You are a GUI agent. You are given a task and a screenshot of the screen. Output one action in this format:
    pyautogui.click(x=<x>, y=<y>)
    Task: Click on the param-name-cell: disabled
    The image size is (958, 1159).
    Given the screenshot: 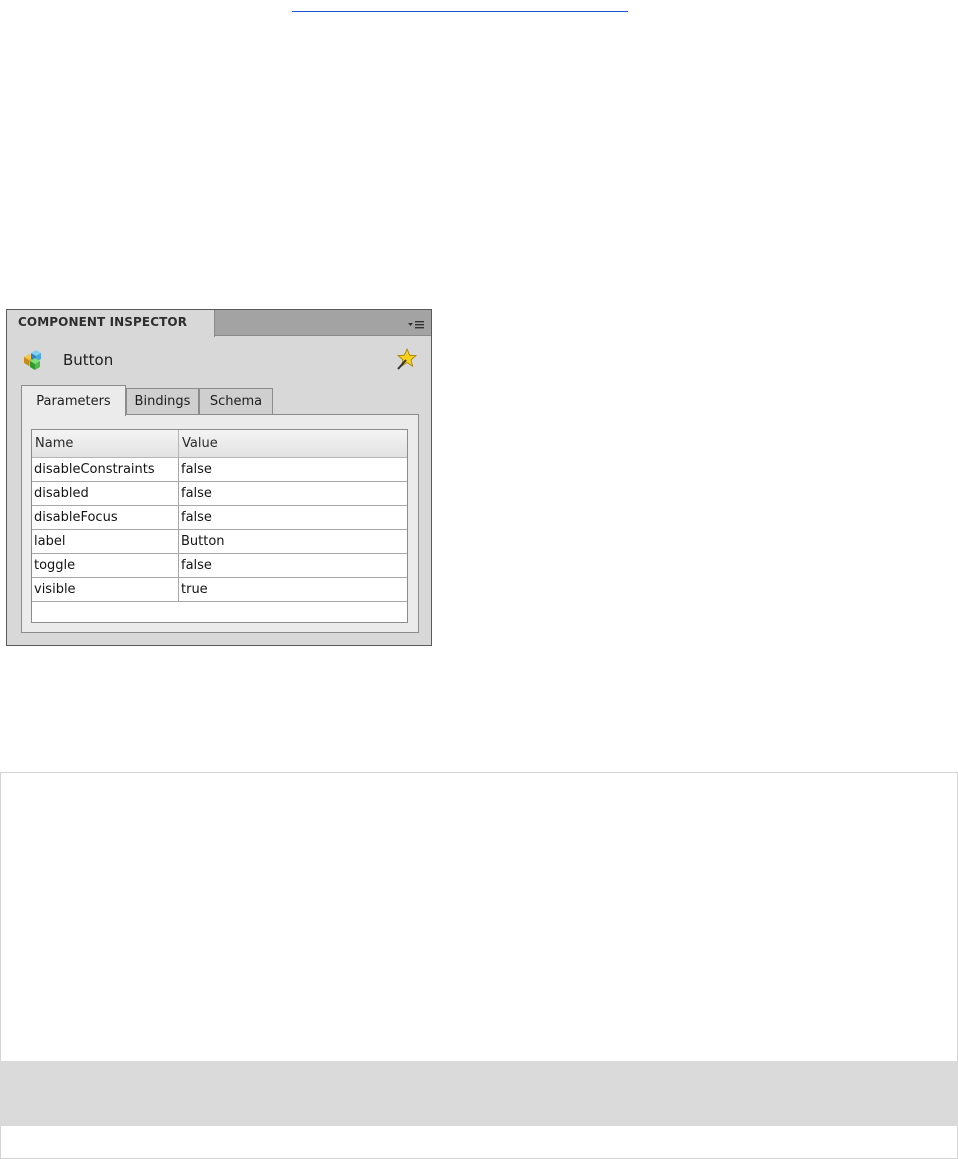 What is the action you would take?
    pyautogui.click(x=105, y=493)
    